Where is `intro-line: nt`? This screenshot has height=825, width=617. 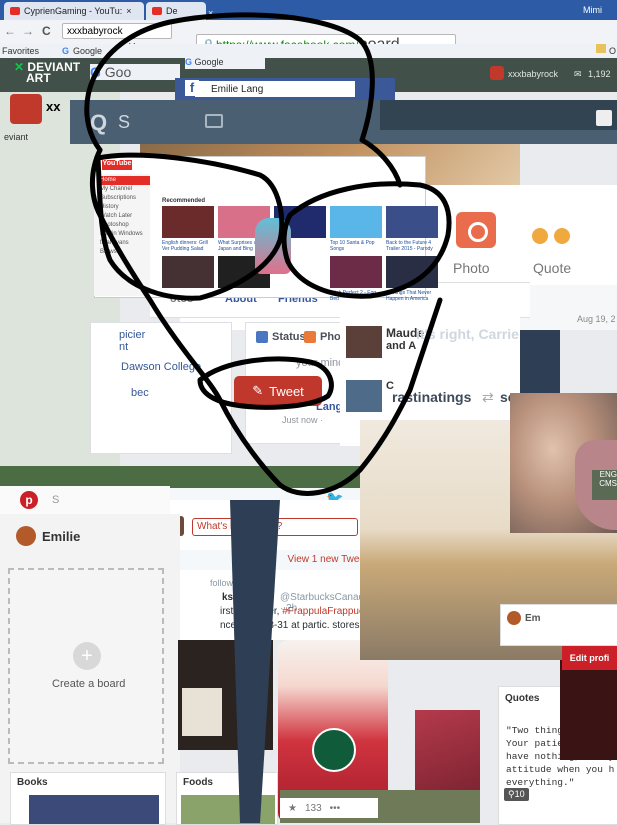 intro-line: nt is located at coordinates (161, 347).